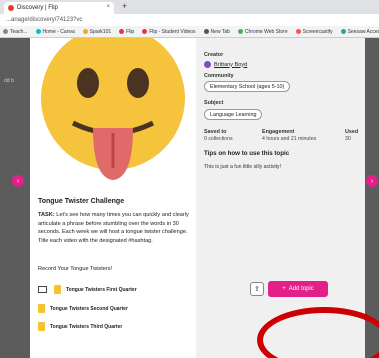 The height and width of the screenshot is (358, 379). What do you see at coordinates (58, 31) in the screenshot?
I see `bookmark-label: Home - Canva` at bounding box center [58, 31].